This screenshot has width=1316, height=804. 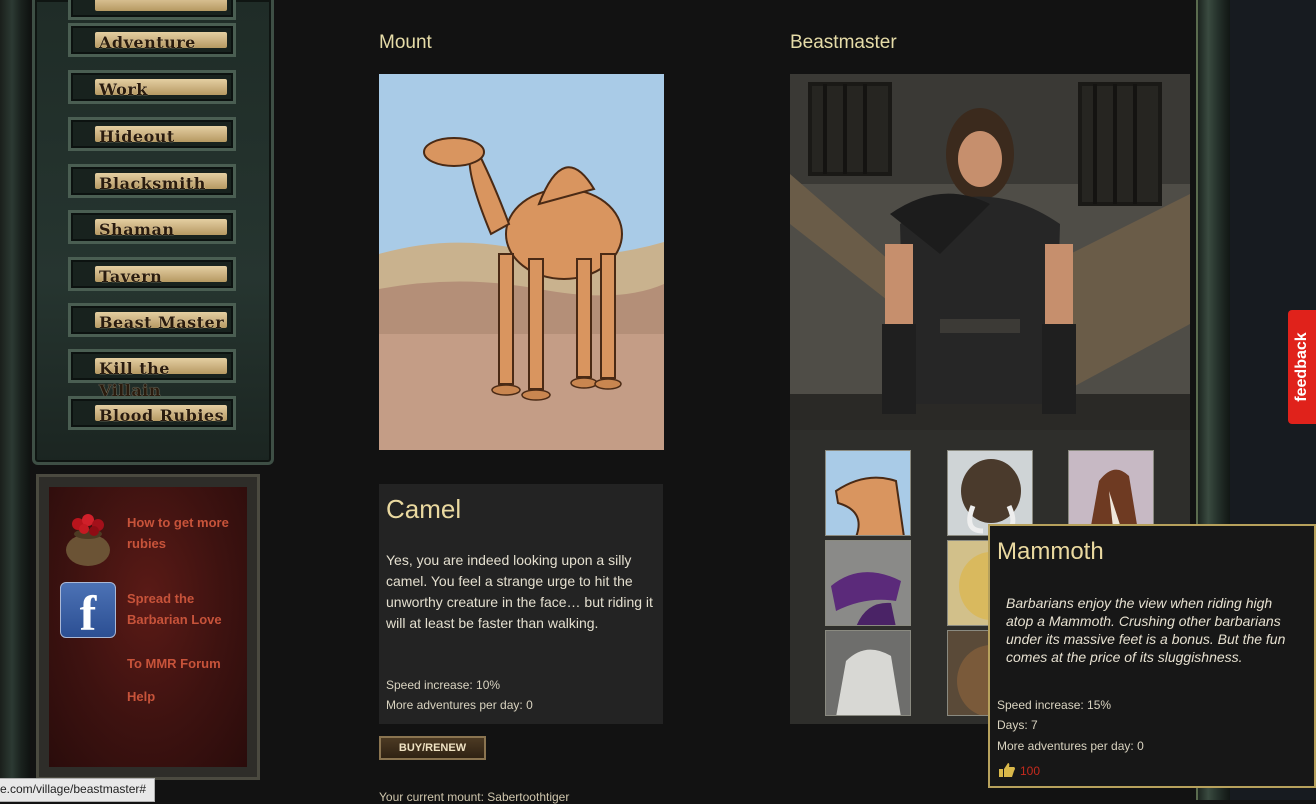 I want to click on tooltip-speed-increase: Speed increase: 15%, so click(x=1054, y=705).